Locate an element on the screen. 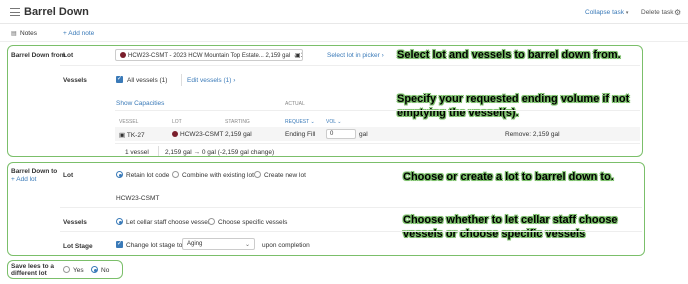 Image resolution: width=688 pixels, height=284 pixels. row-request: Ending Fill is located at coordinates (300, 134).